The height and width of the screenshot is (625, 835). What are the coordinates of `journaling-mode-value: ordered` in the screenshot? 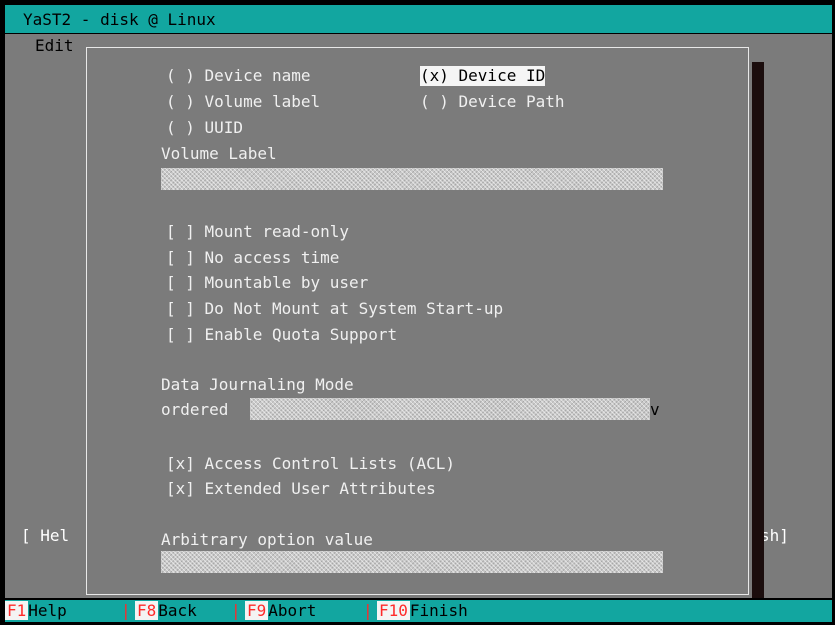 It's located at (195, 410).